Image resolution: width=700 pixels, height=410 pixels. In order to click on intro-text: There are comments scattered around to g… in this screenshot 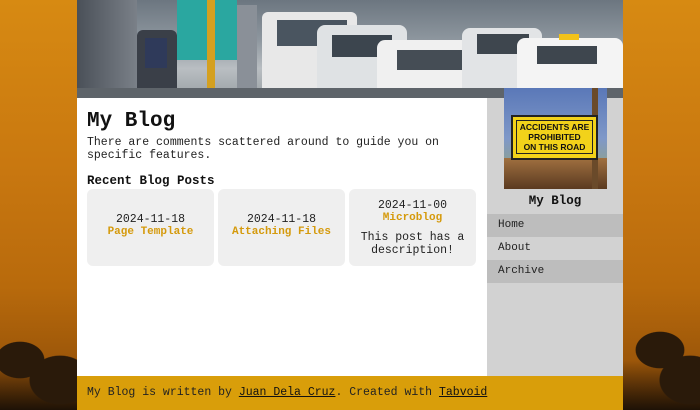, I will do `click(263, 149)`.